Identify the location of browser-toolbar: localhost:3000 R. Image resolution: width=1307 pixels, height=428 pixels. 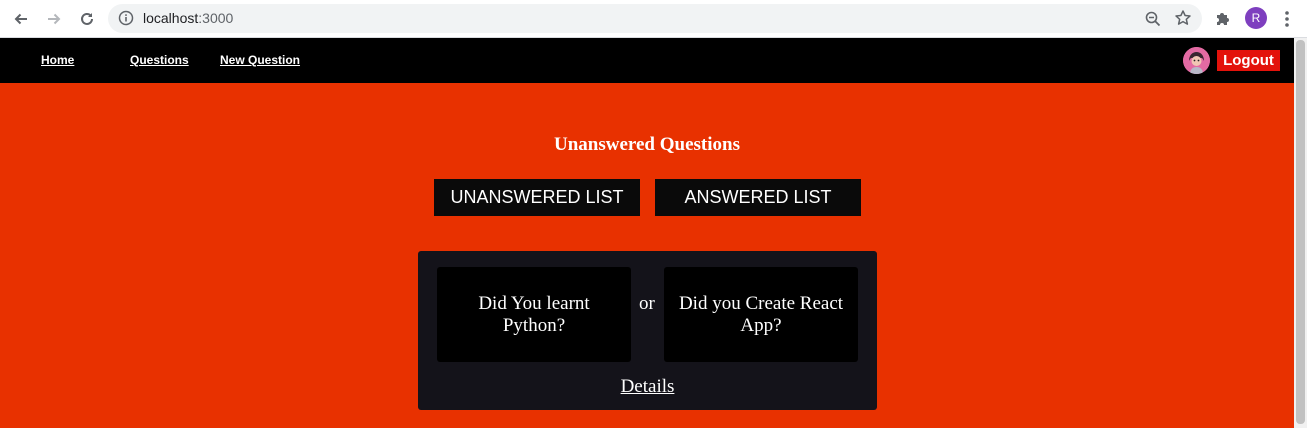
(653, 19).